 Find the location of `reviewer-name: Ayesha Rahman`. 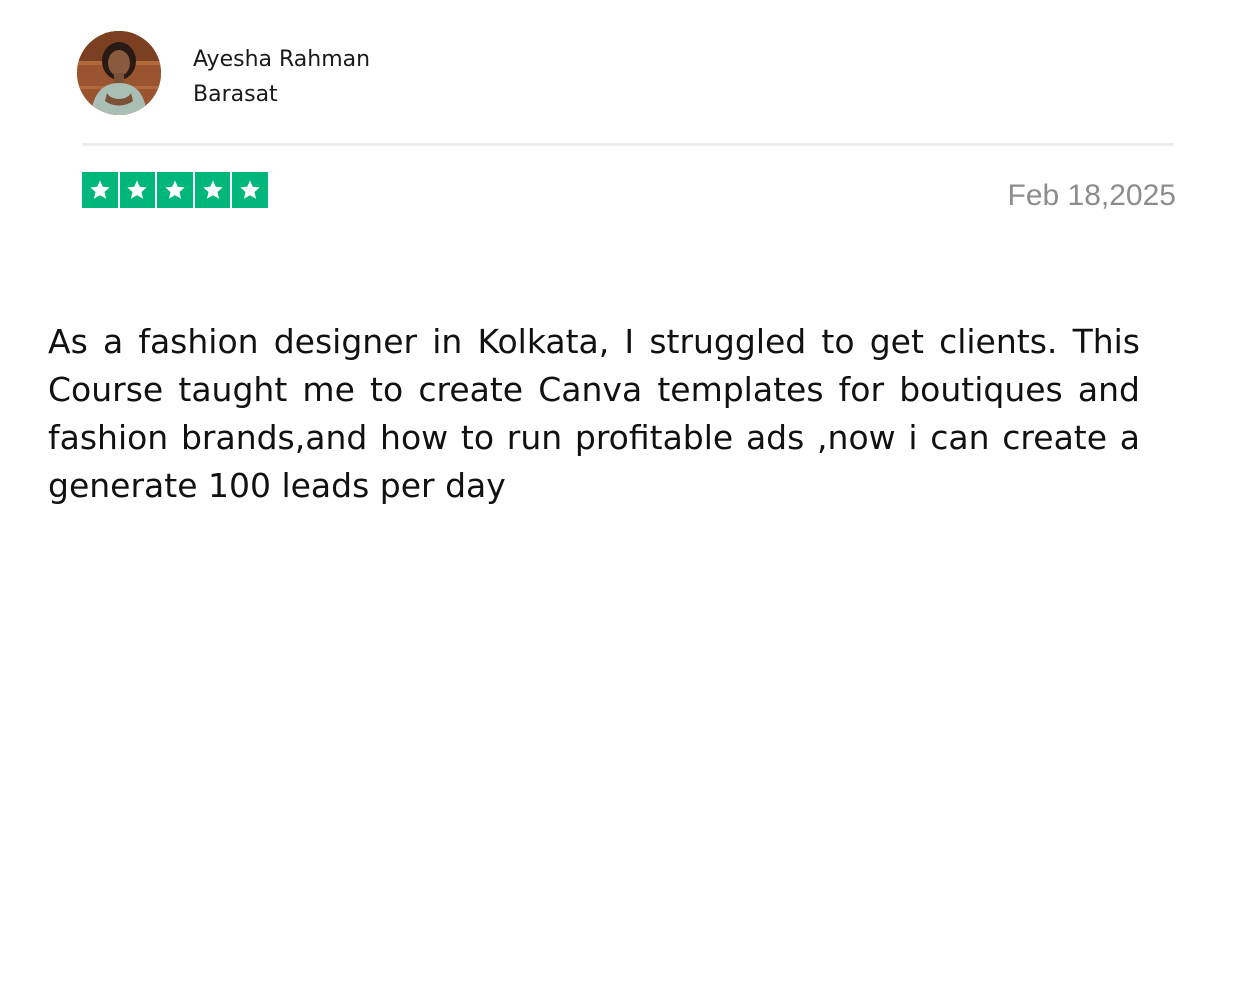

reviewer-name: Ayesha Rahman is located at coordinates (282, 59).